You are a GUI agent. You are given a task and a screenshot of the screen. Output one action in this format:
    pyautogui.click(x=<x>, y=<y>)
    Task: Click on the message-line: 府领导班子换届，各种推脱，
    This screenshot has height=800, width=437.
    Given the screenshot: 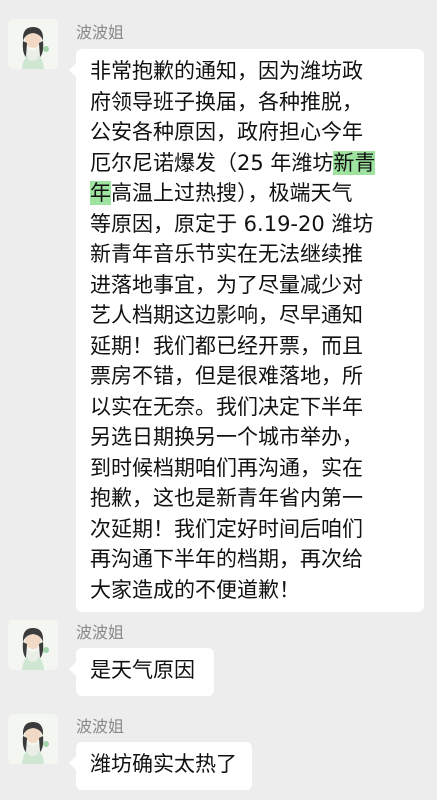 What is the action you would take?
    pyautogui.click(x=252, y=102)
    